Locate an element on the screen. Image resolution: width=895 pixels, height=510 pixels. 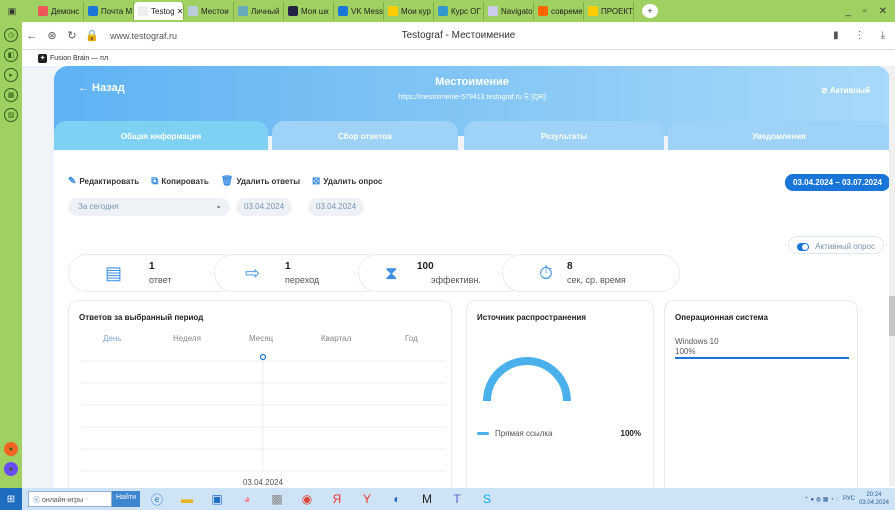
calendar-icon: ▦ is located at coordinates (11, 95).